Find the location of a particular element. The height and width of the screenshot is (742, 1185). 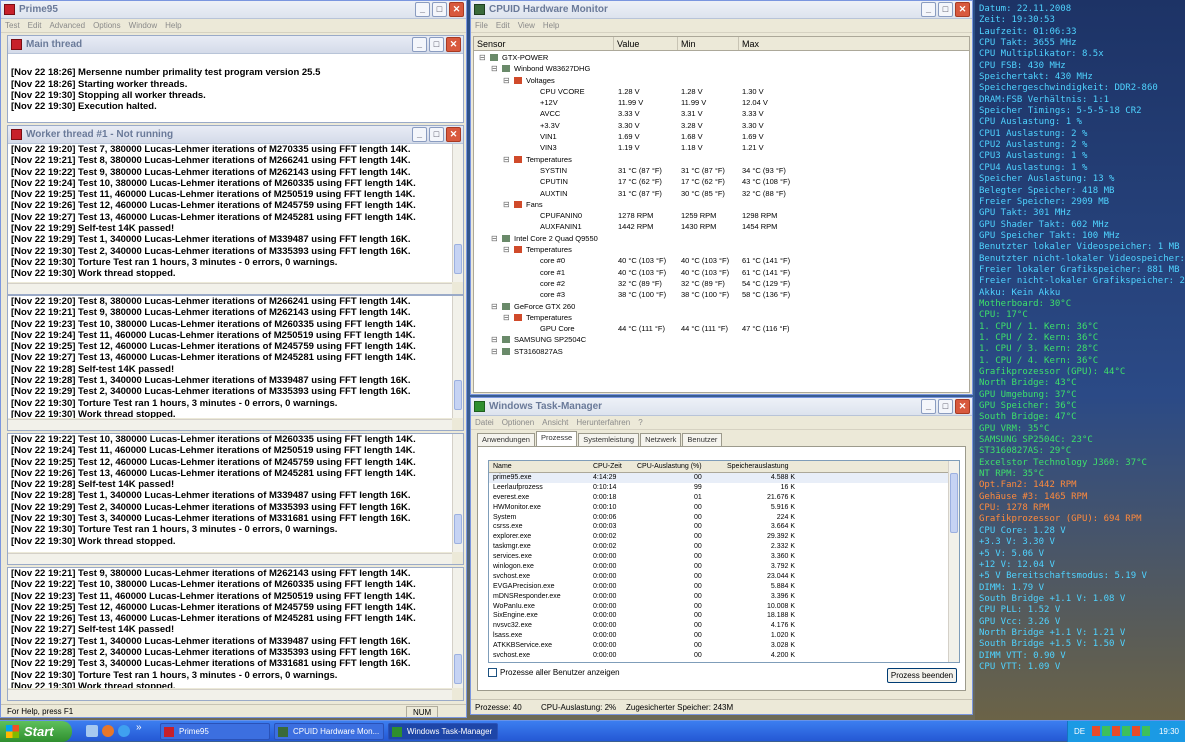

sensor-row: ⊟ Fans is located at coordinates (721, 204).